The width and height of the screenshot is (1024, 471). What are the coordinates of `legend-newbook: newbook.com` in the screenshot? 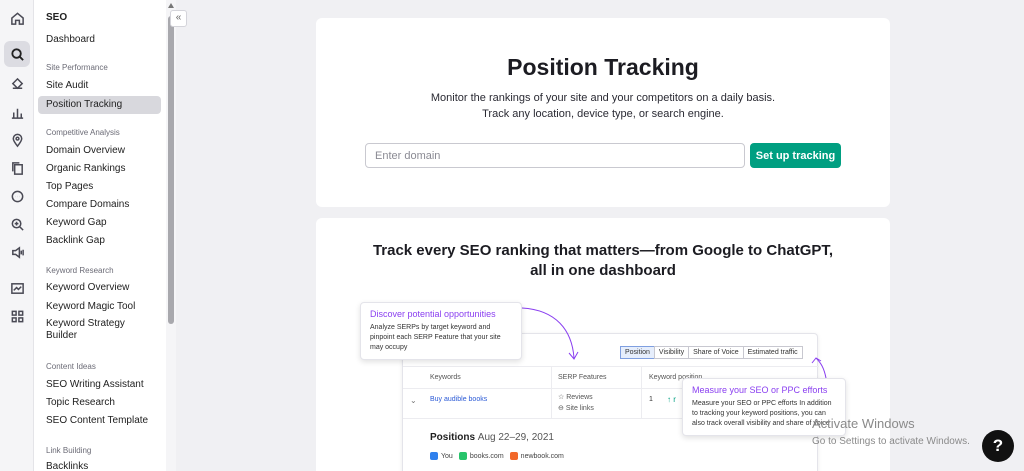 It's located at (542, 456).